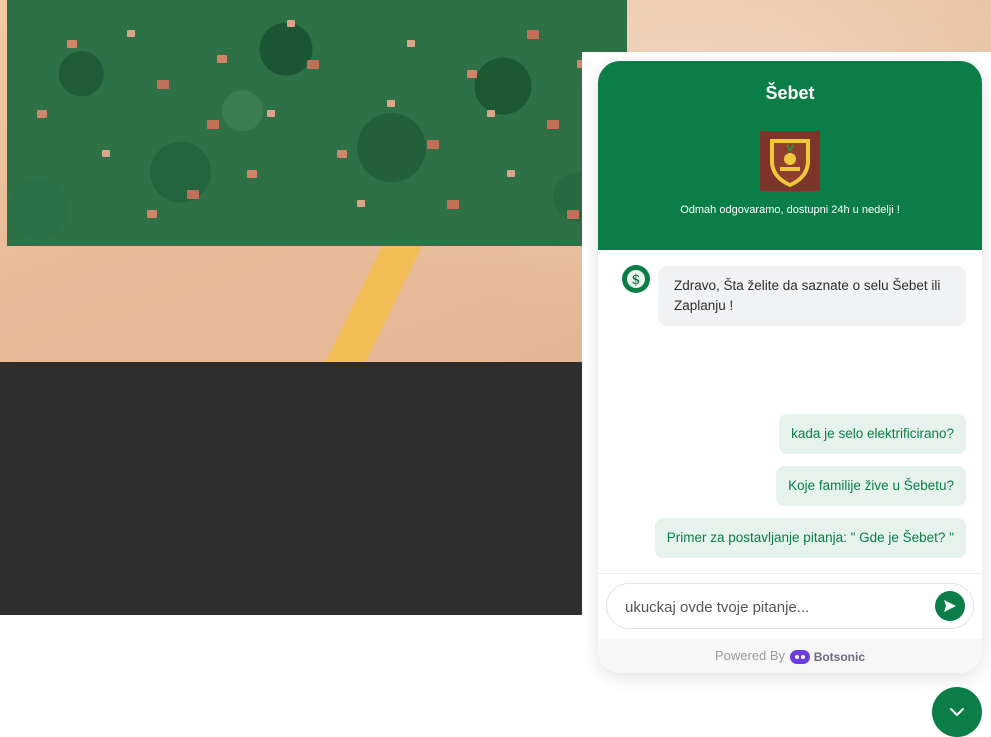 This screenshot has height=737, width=991. I want to click on dollar-s-icon: $, so click(636, 279).